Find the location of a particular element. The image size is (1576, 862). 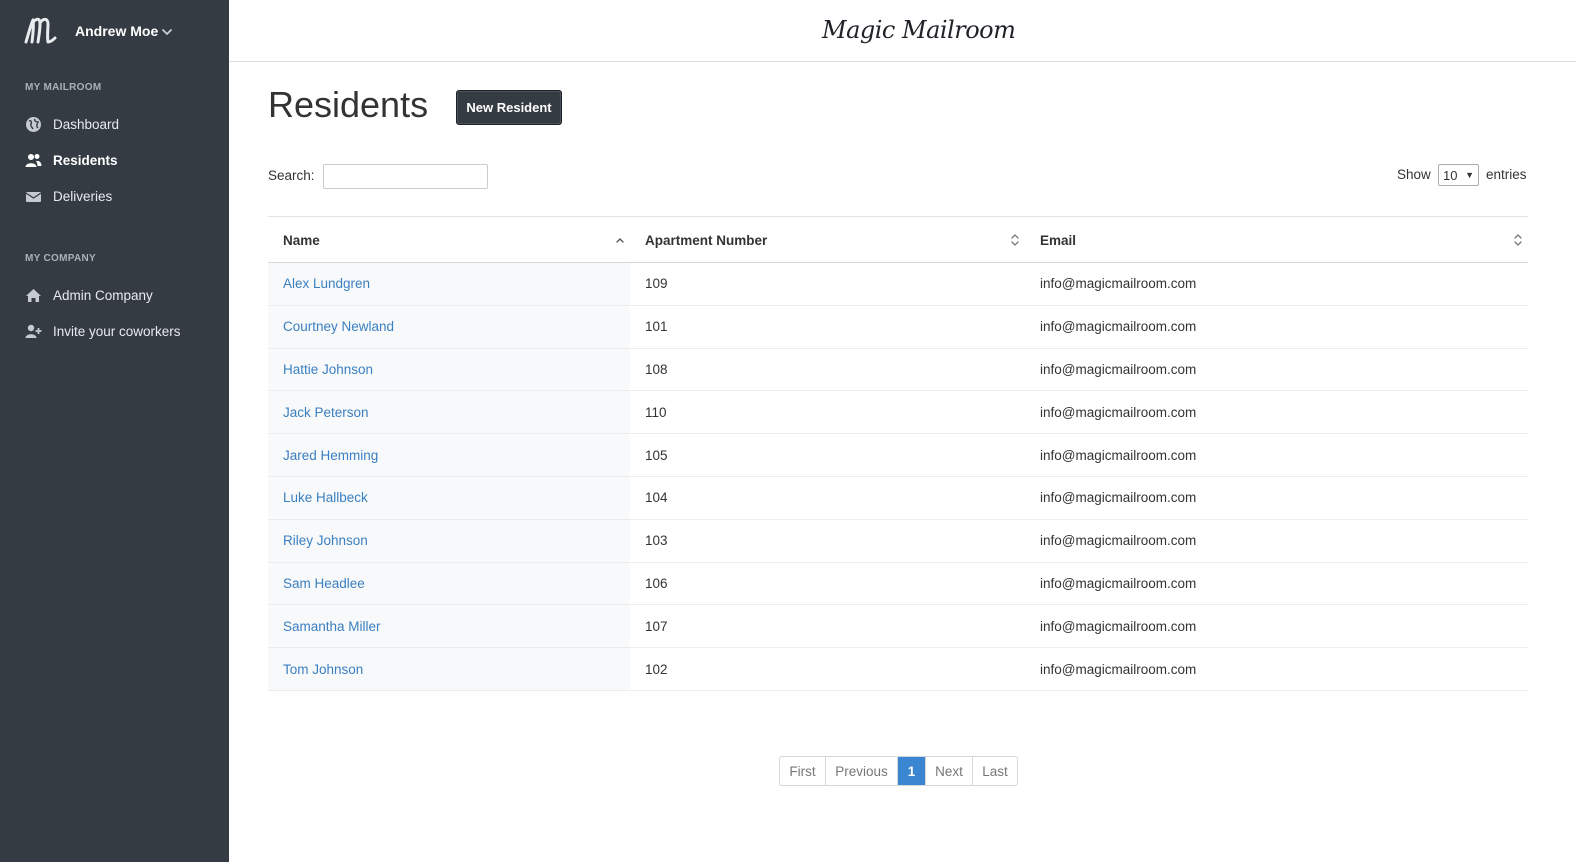

users-icon is located at coordinates (33, 160).